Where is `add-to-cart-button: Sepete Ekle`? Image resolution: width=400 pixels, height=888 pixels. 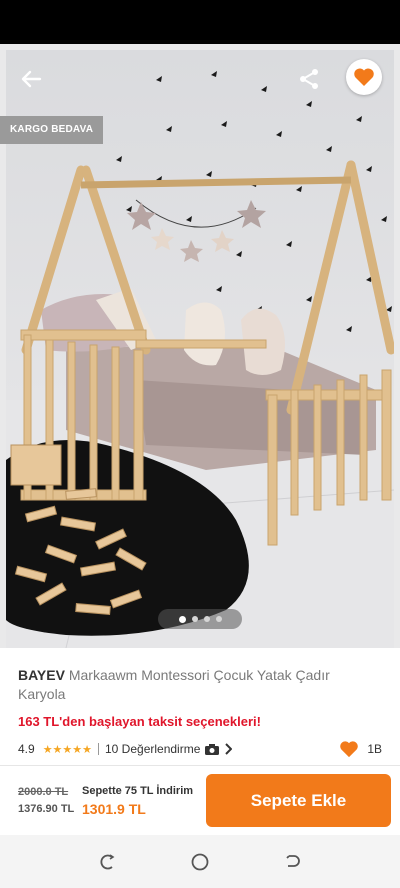 add-to-cart-button: Sepete Ekle is located at coordinates (298, 800).